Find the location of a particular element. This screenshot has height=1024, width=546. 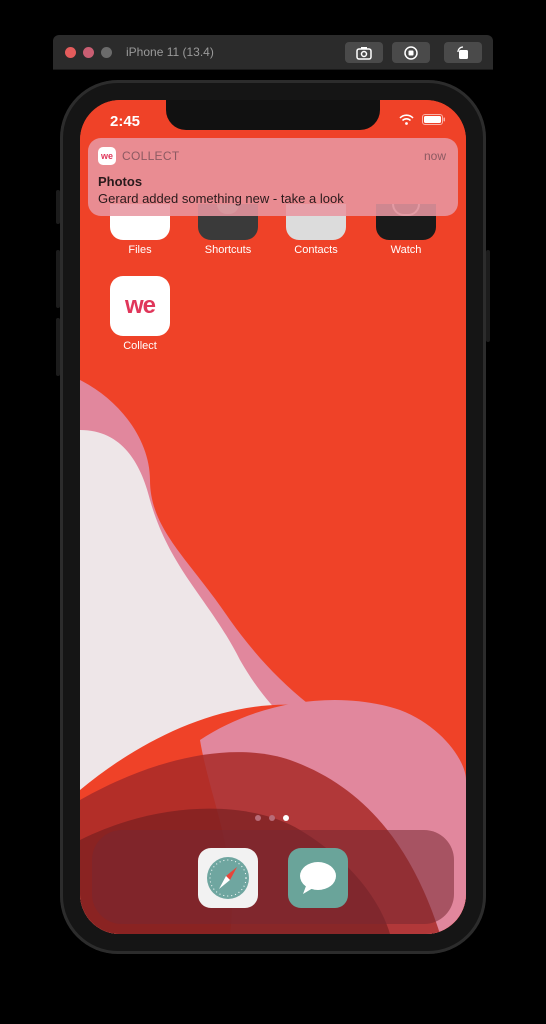

wifi-icon is located at coordinates (406, 119).